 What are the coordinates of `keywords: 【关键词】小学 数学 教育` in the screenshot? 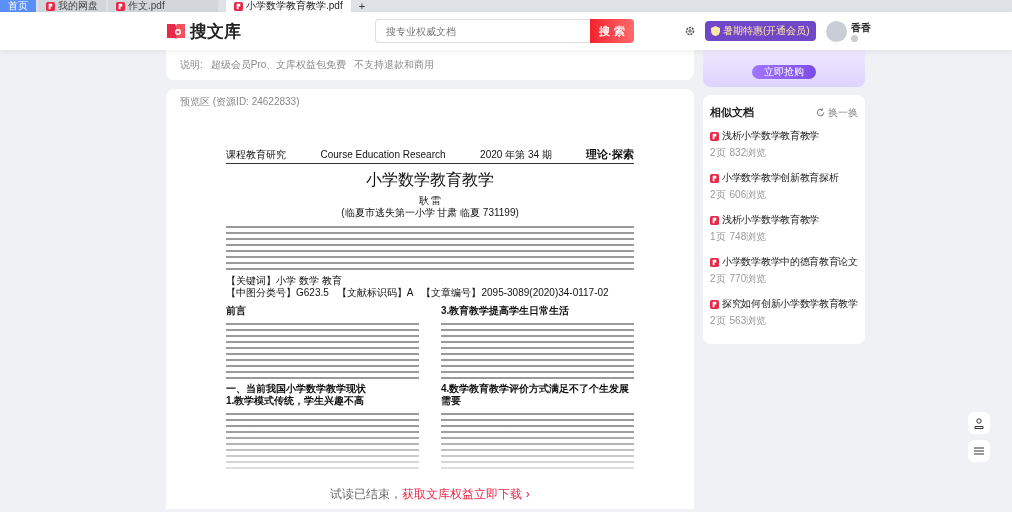 It's located at (284, 281).